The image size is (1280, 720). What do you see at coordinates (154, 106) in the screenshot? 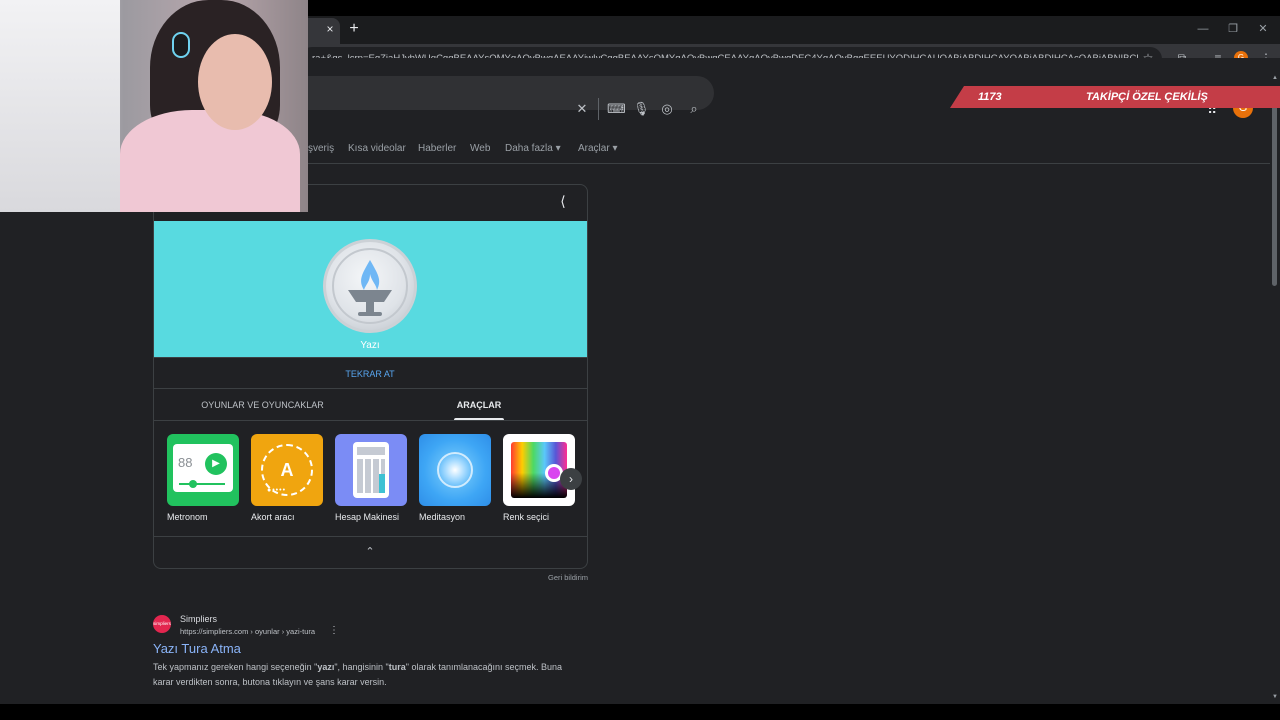
I see `webcam-overlay` at bounding box center [154, 106].